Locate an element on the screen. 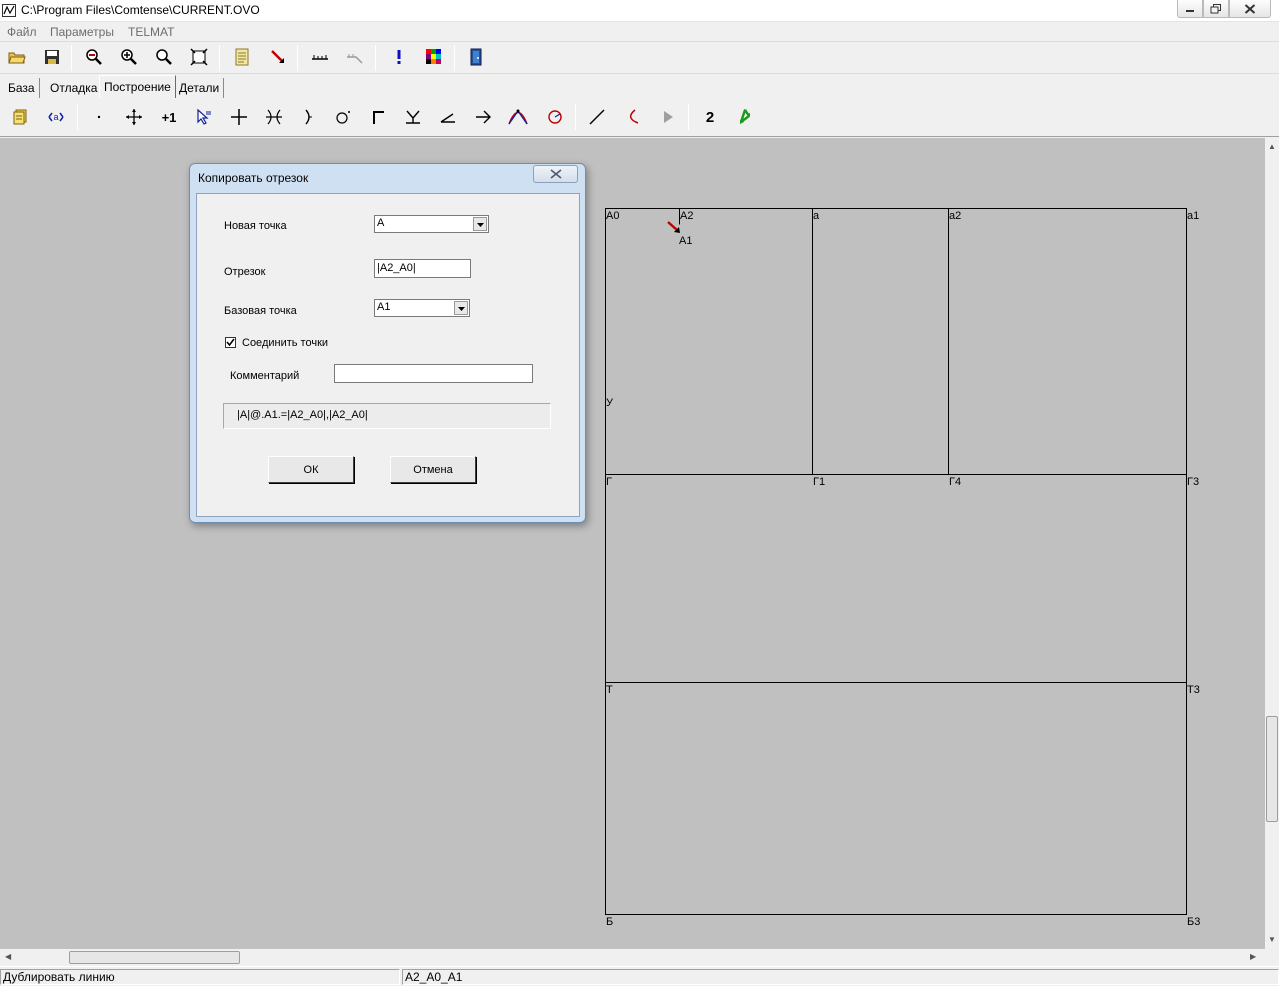 The image size is (1279, 986). bracket-icon is located at coordinates (308, 117).